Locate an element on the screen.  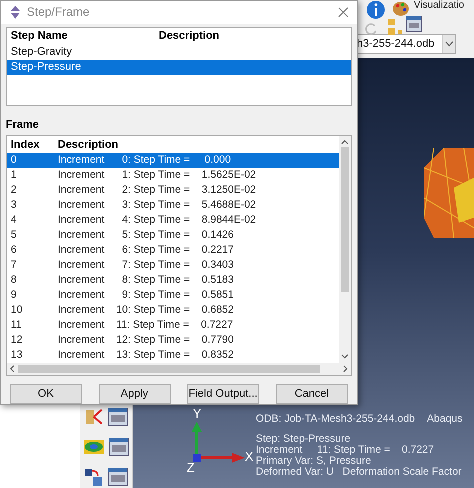
step-row: Step-Pressure is located at coordinates (179, 67).